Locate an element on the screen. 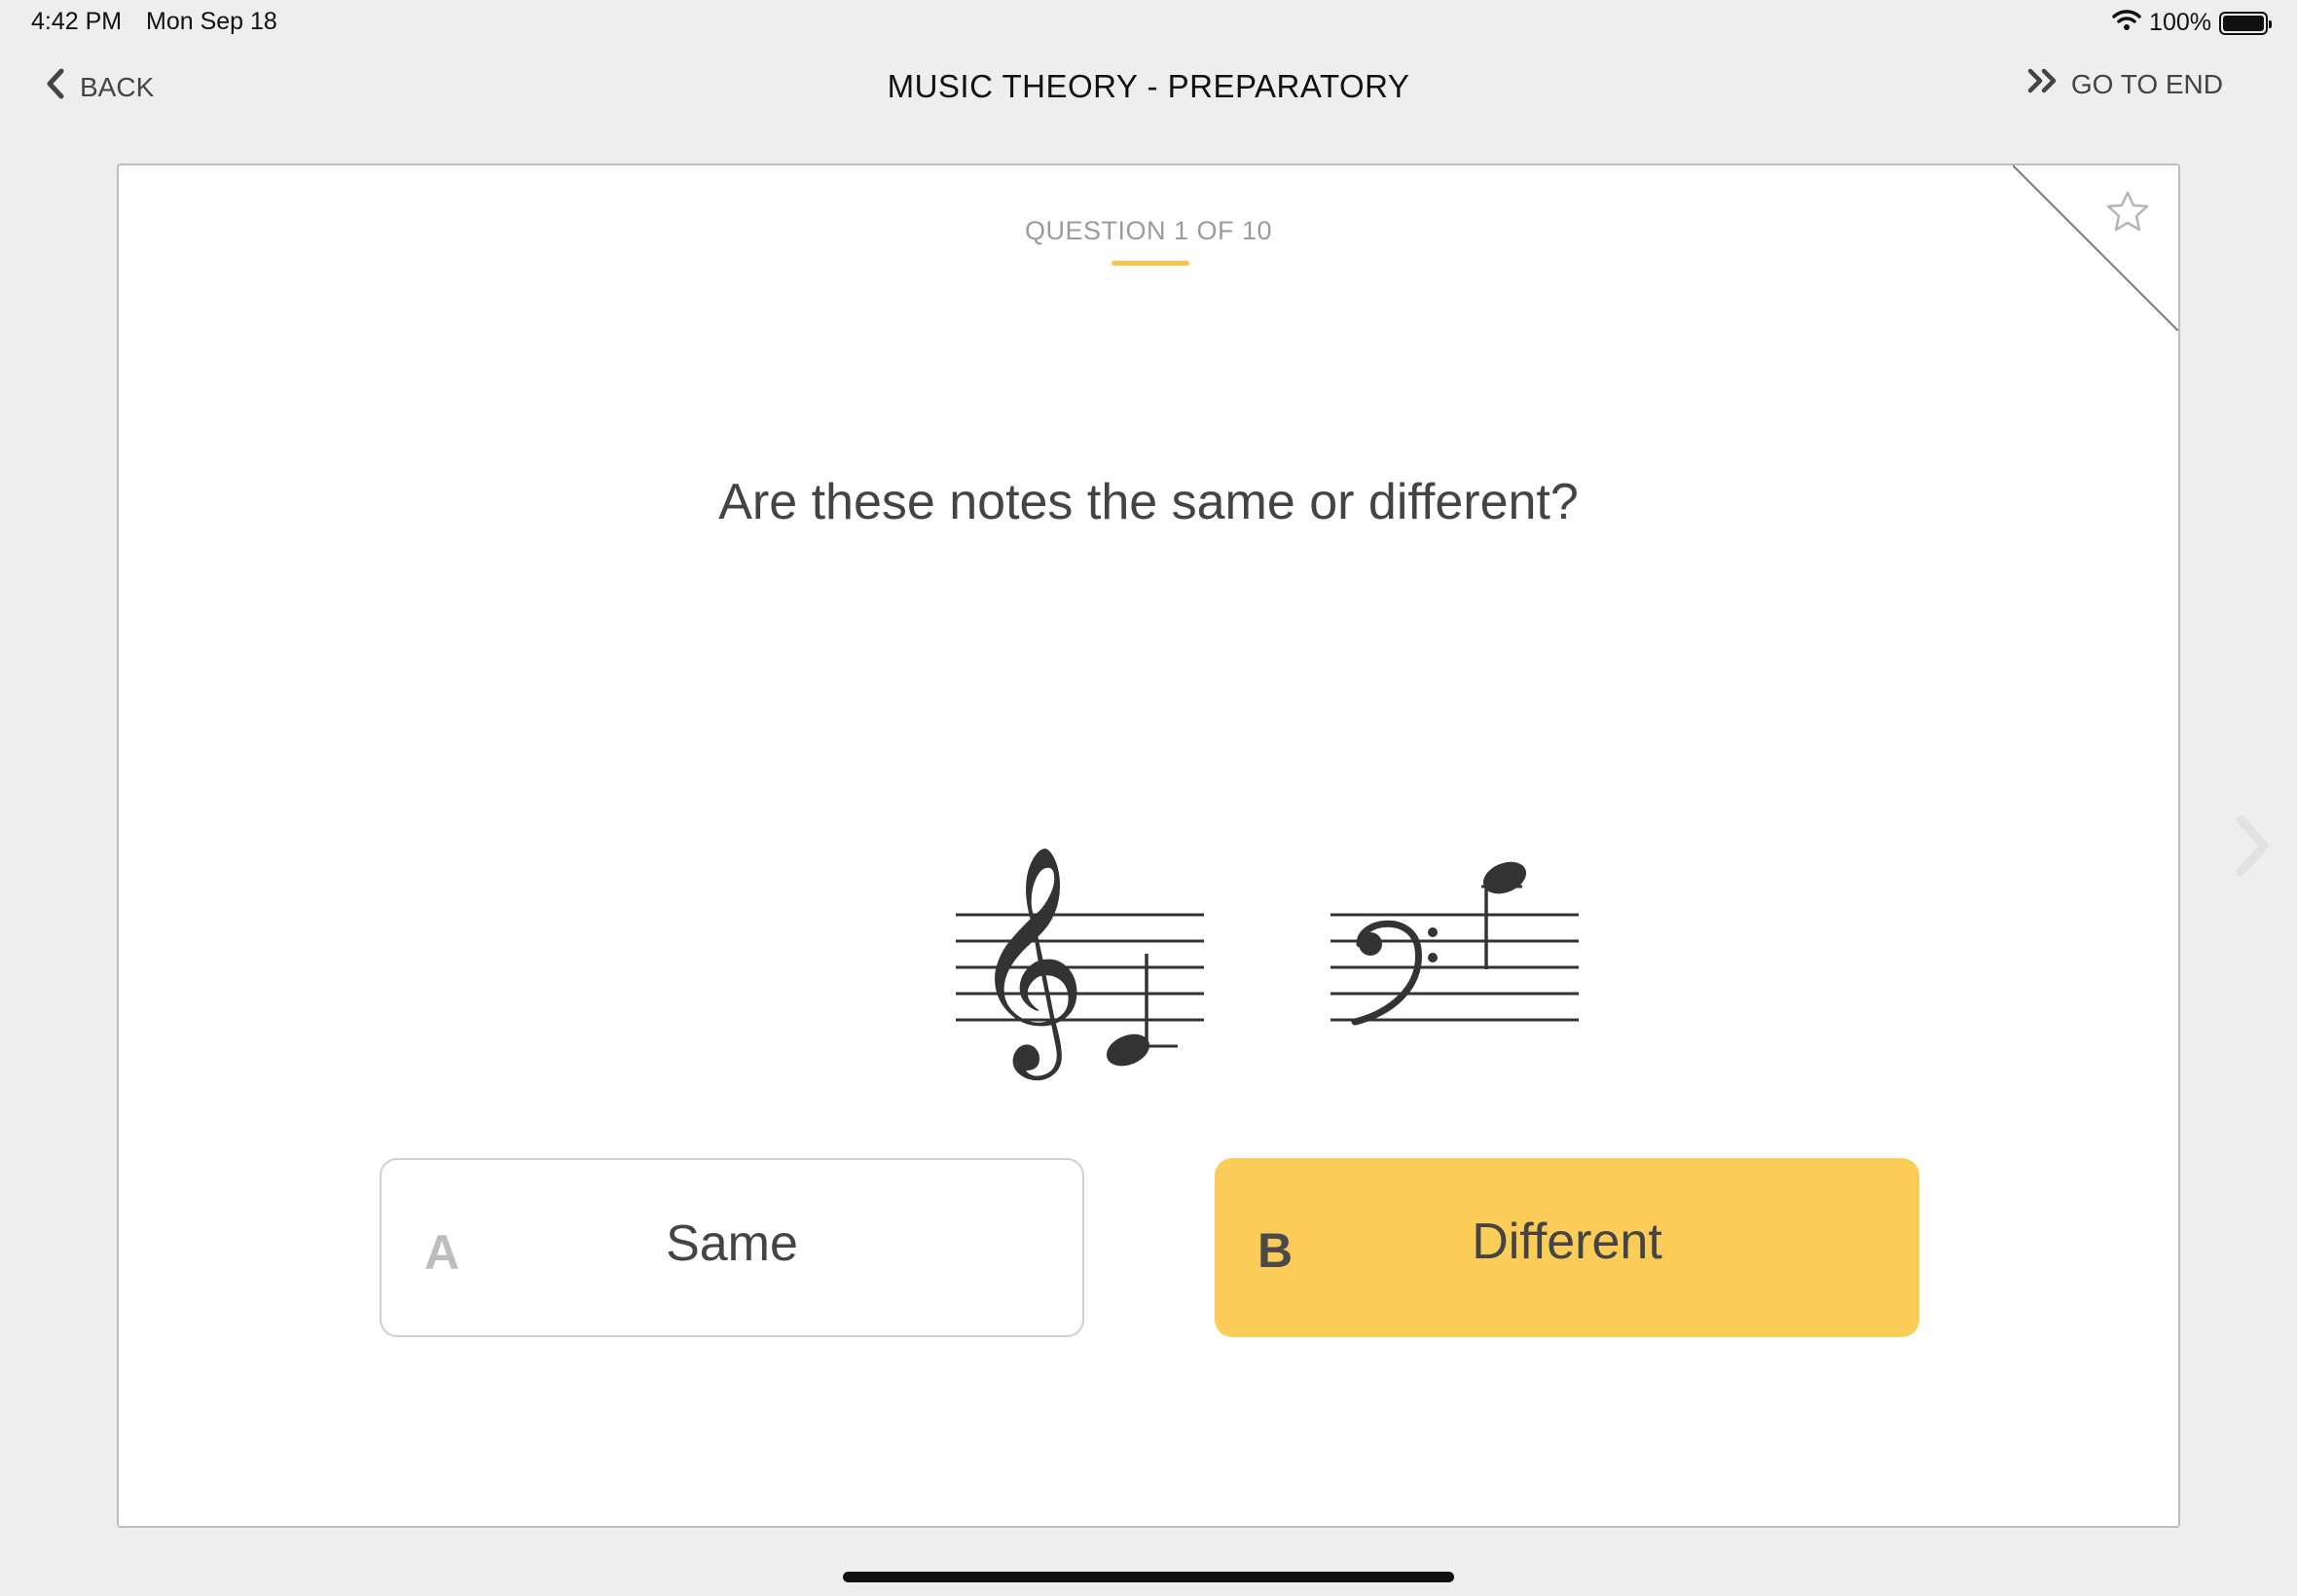 The image size is (2297, 1596). bass-note is located at coordinates (1504, 915).